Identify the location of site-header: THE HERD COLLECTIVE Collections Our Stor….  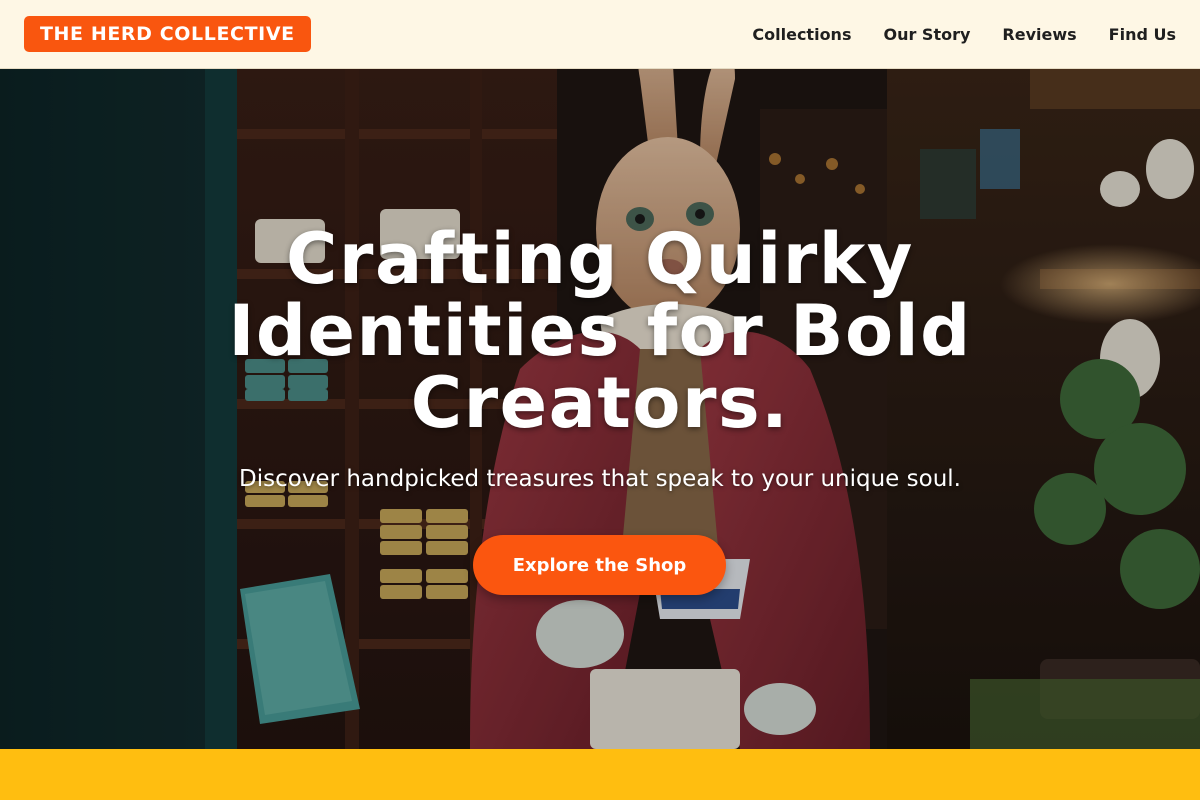
(600, 34).